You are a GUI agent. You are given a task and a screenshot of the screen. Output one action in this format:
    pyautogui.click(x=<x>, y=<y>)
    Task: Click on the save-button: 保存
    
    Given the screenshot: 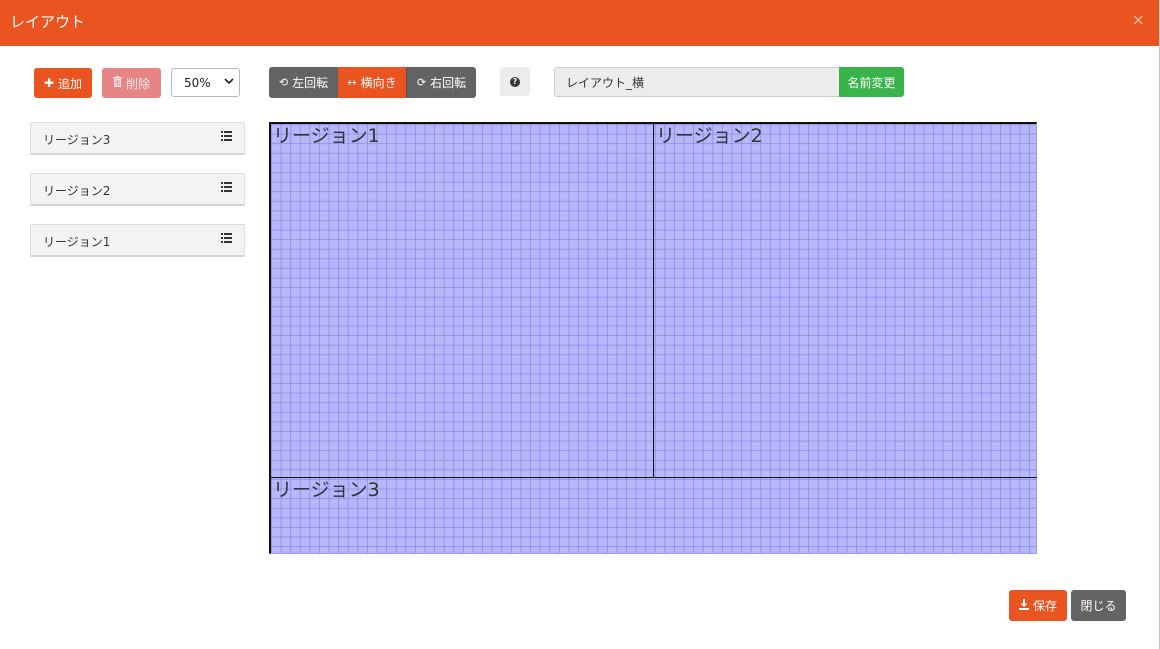 What is the action you would take?
    pyautogui.click(x=1038, y=605)
    